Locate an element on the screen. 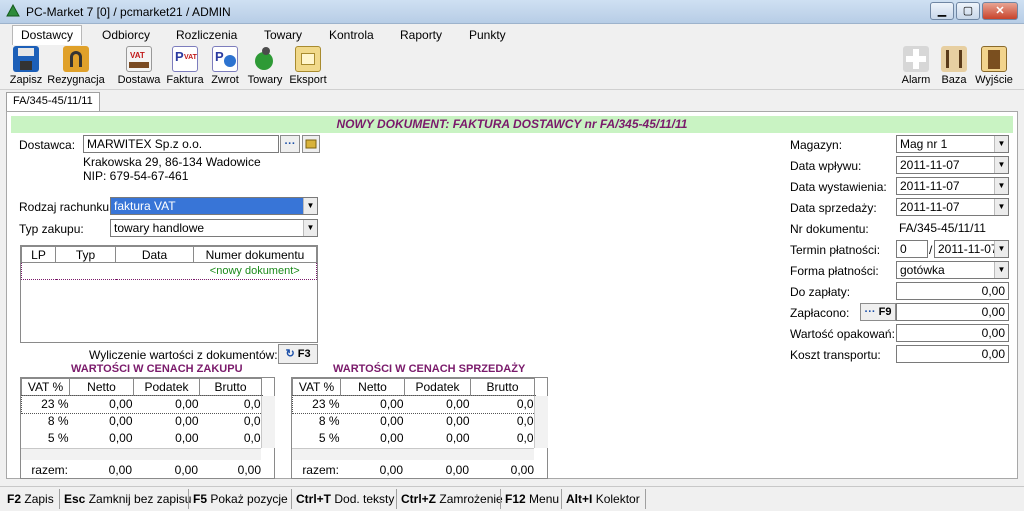  tab-document: FA/345-45/11/11 is located at coordinates (53, 102).